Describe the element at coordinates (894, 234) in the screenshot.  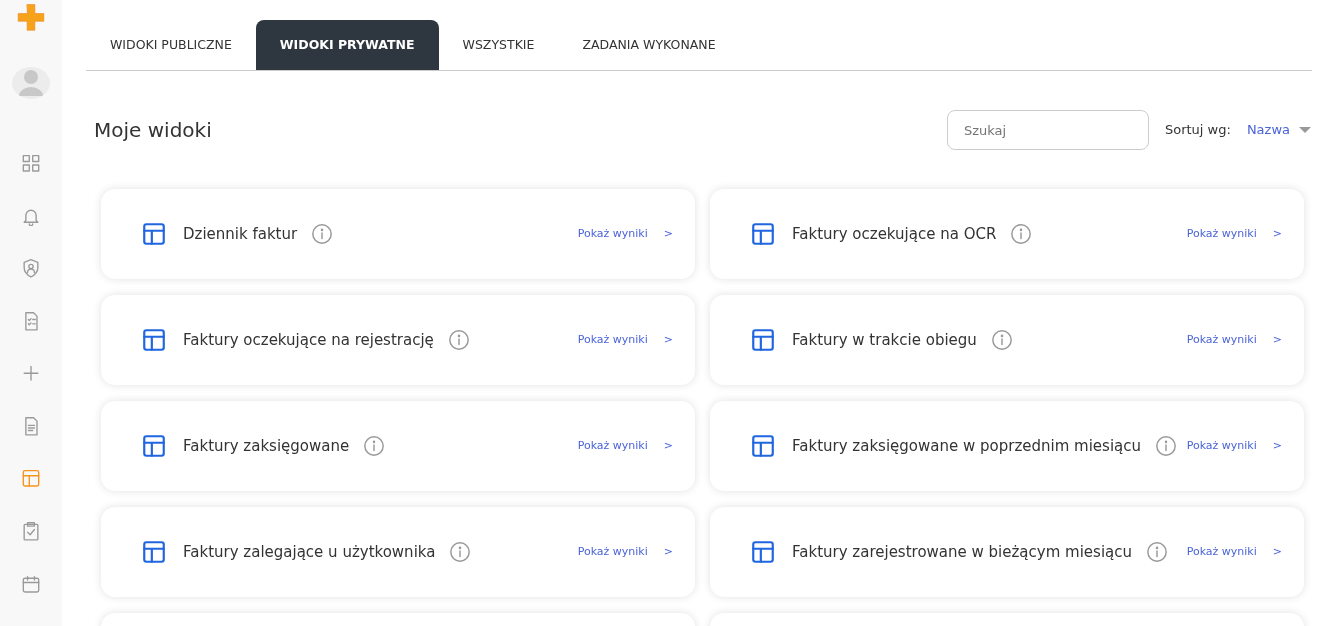
I see `view-title: Faktury oczekujące na OCR` at that location.